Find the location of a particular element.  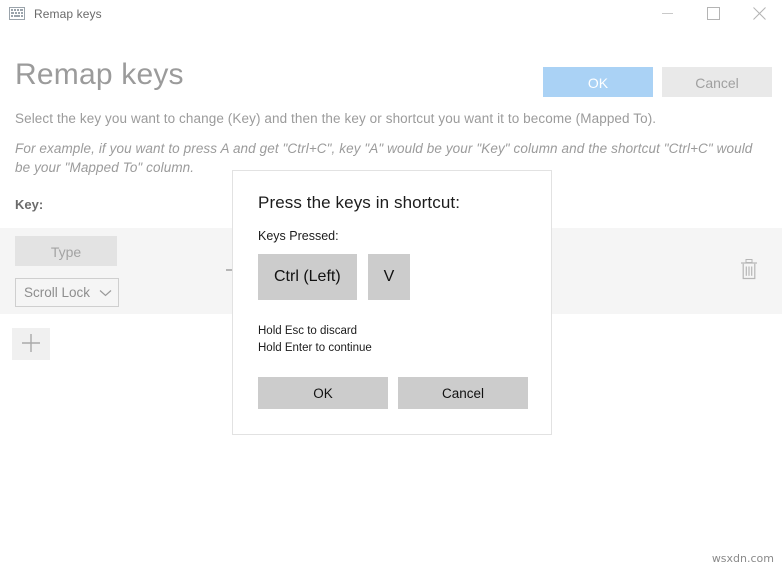

add-remap-button is located at coordinates (31, 344).